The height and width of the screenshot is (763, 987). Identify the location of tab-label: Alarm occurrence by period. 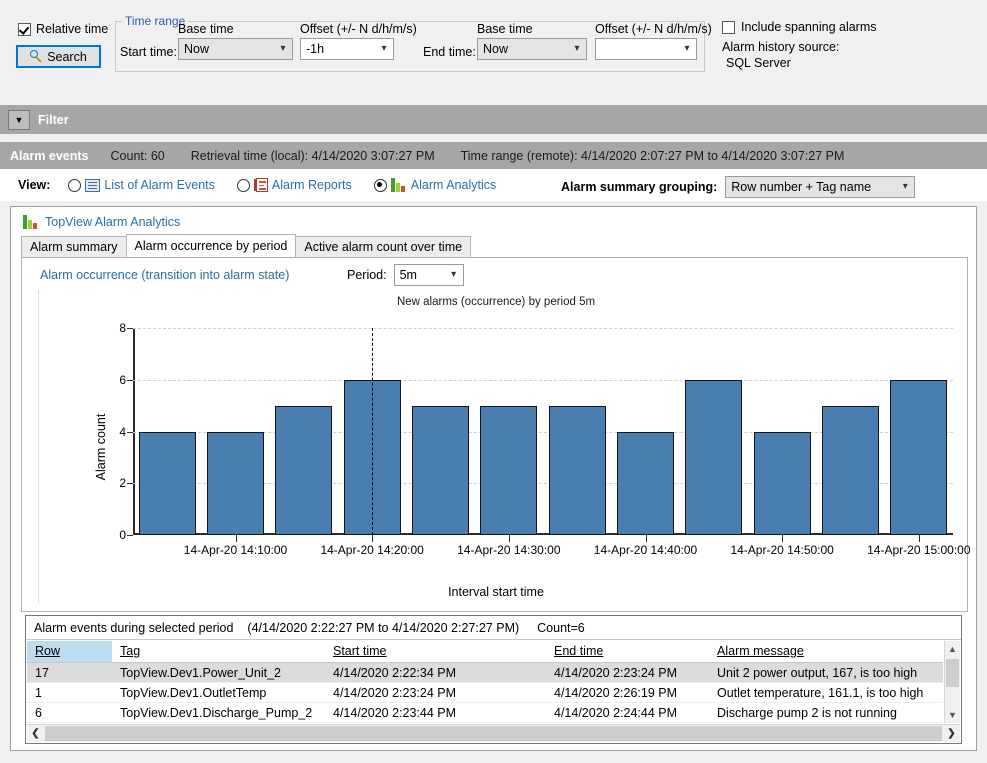
(211, 246).